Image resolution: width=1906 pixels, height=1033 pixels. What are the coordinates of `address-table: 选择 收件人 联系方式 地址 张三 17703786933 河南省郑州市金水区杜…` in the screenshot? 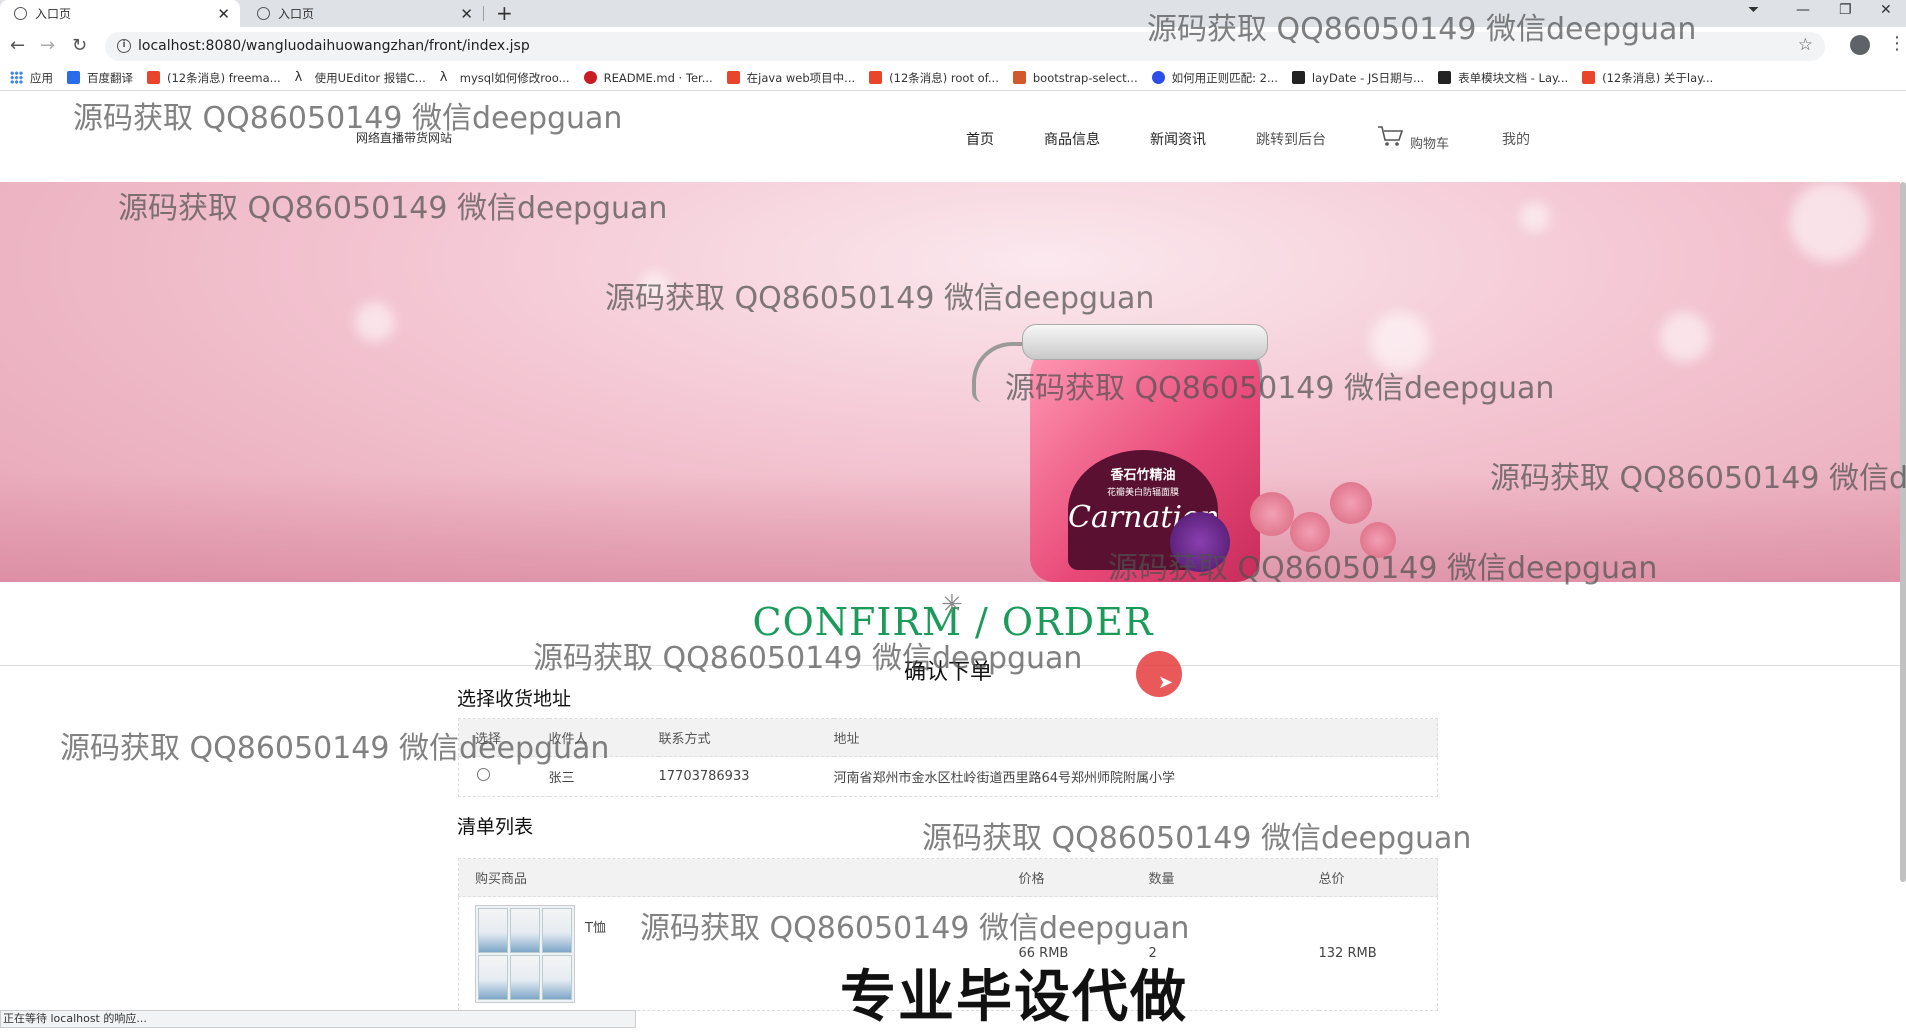 It's located at (948, 757).